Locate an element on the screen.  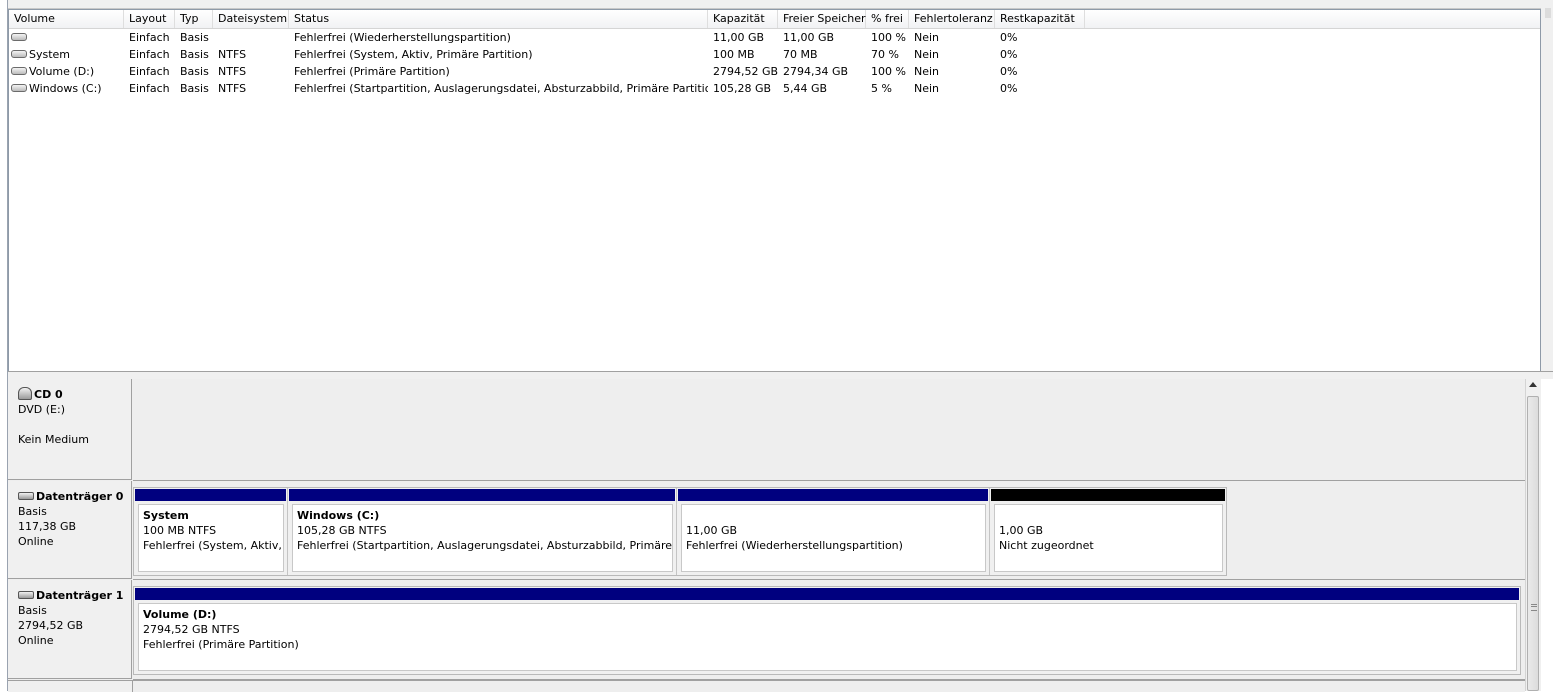
disk-label-disk0: Datenträger 0 Basis 117,38 GB Online is located at coordinates (70, 530).